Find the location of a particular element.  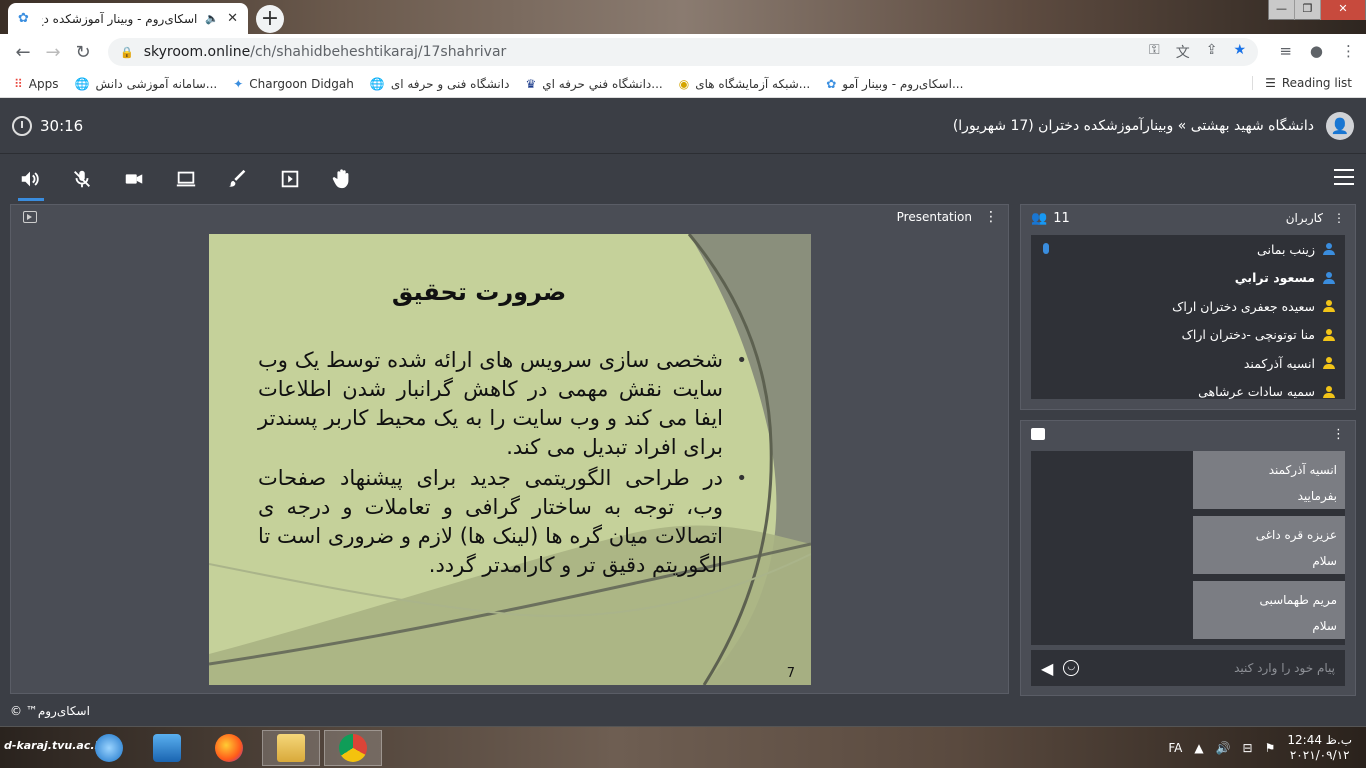

camera-button is located at coordinates (134, 179).